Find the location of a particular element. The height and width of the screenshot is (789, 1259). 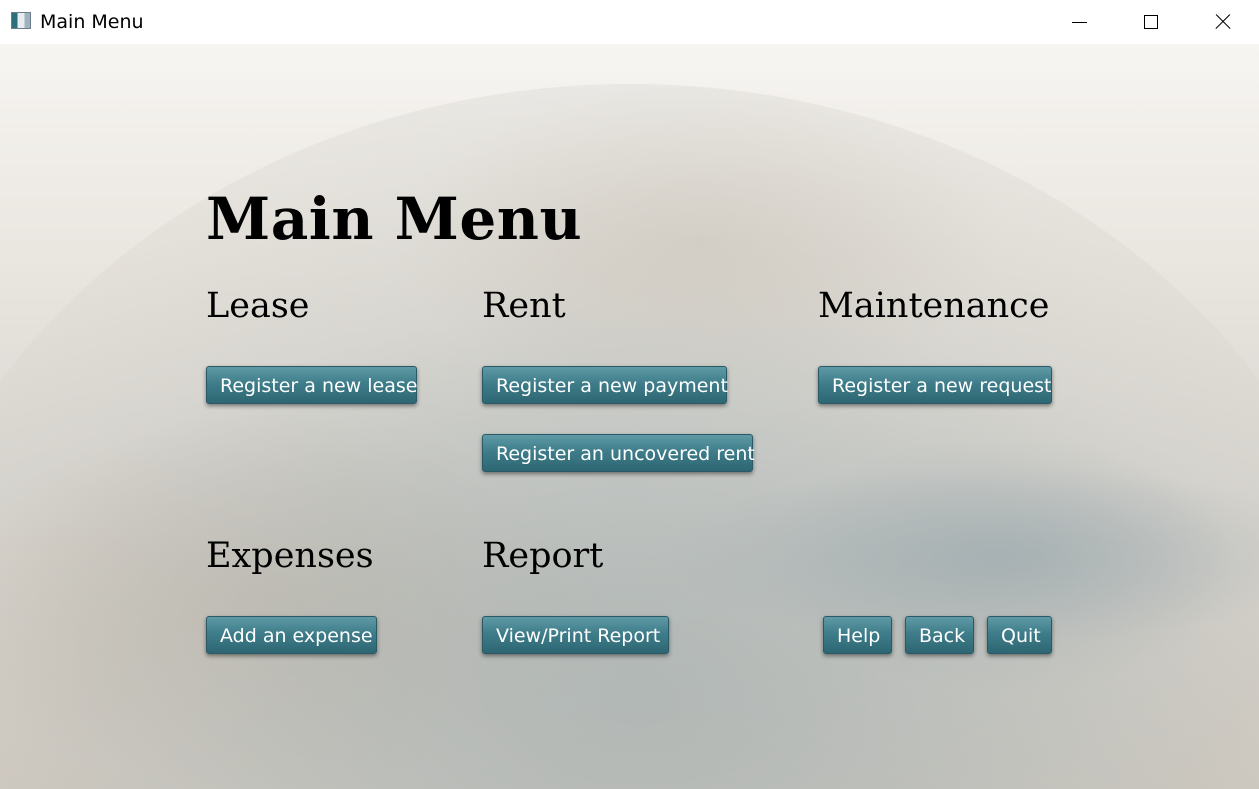

register-payment-button: Register a new payment is located at coordinates (605, 385).